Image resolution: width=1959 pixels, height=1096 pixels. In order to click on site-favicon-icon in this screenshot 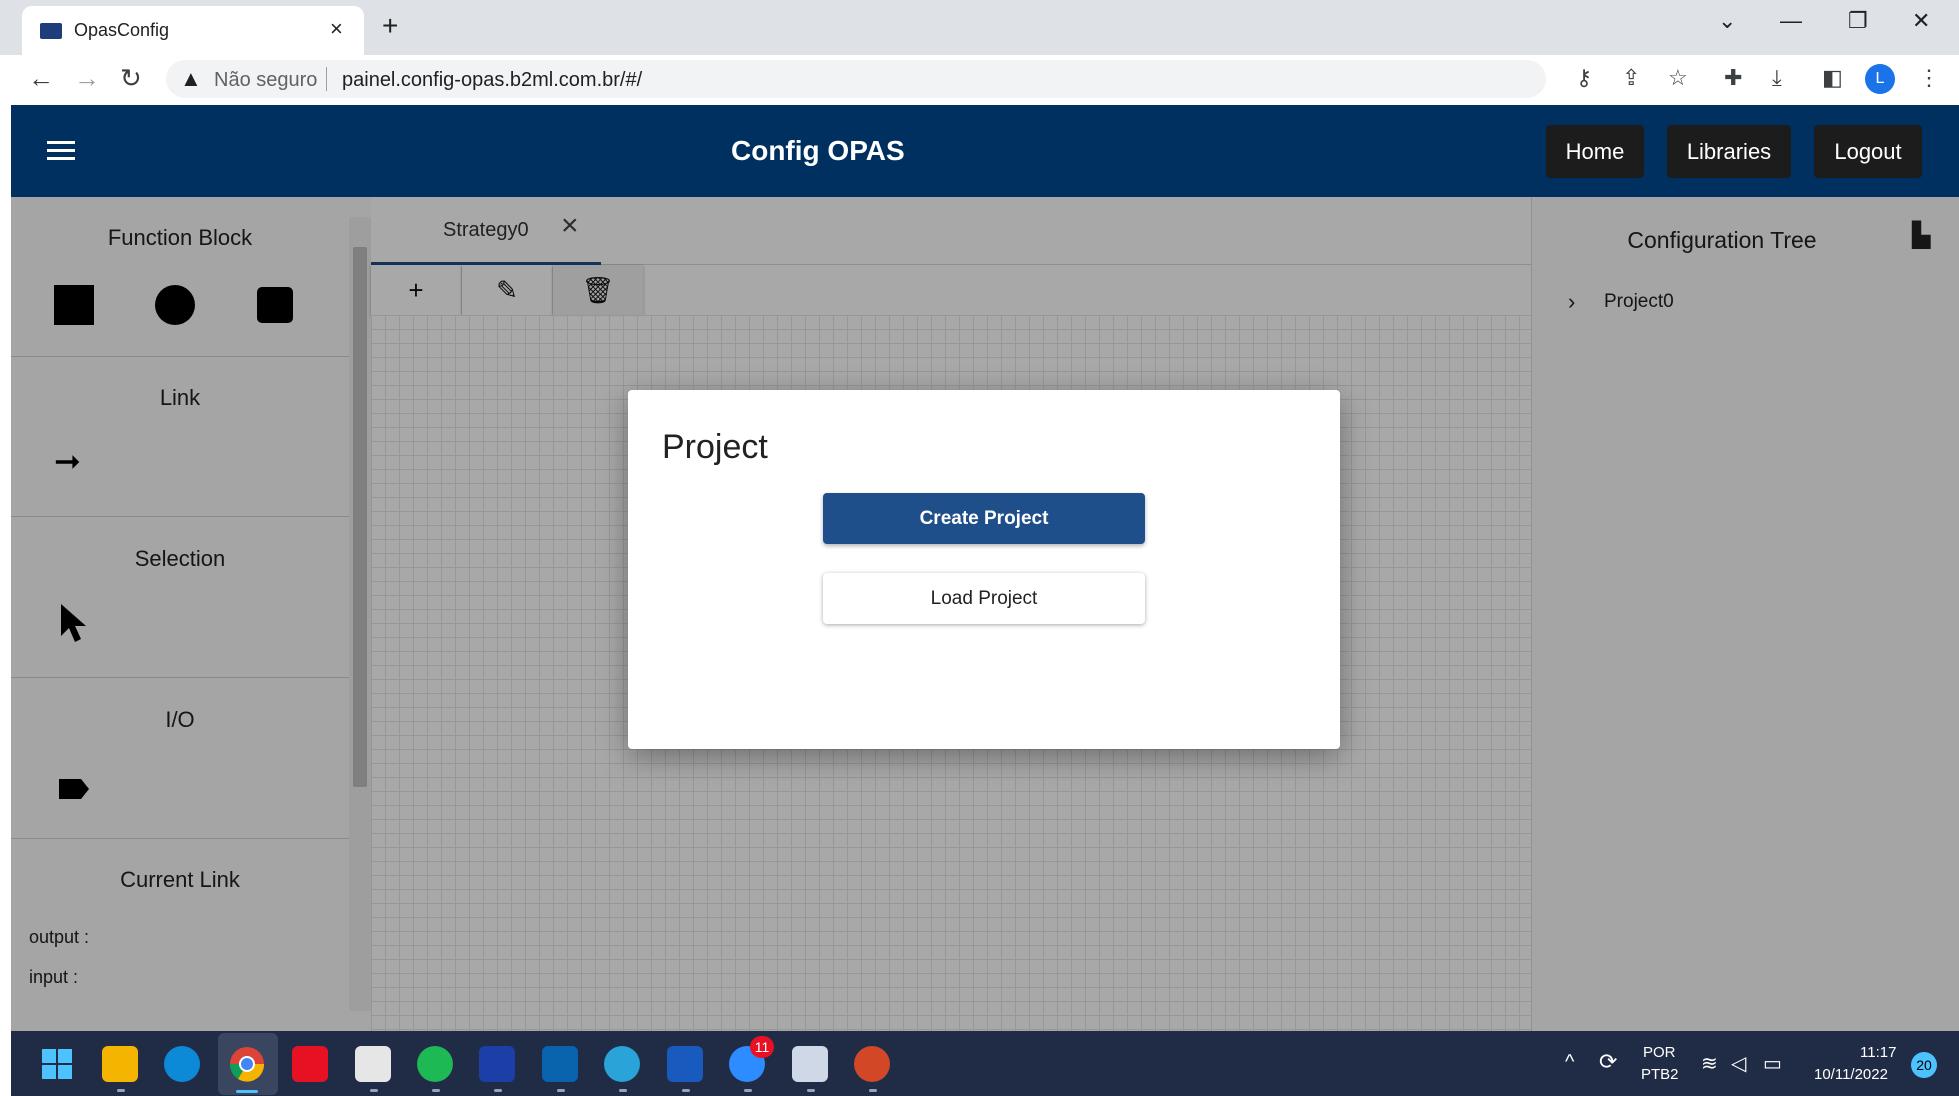, I will do `click(51, 31)`.